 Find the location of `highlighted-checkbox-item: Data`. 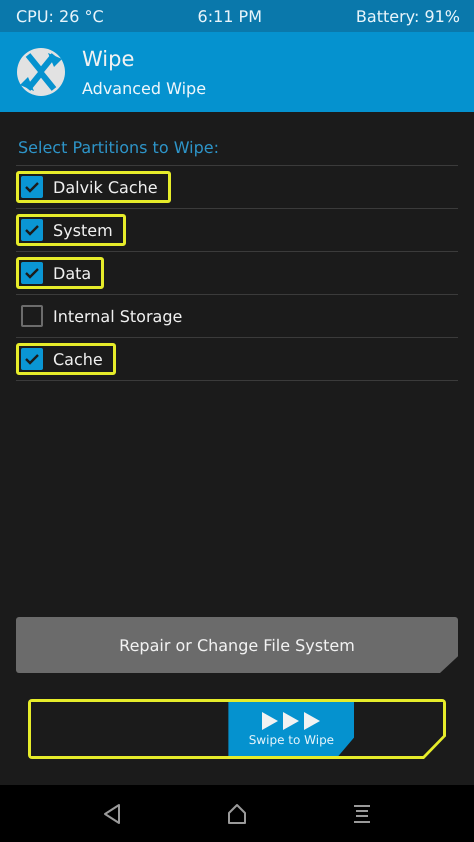

highlighted-checkbox-item: Data is located at coordinates (60, 273).